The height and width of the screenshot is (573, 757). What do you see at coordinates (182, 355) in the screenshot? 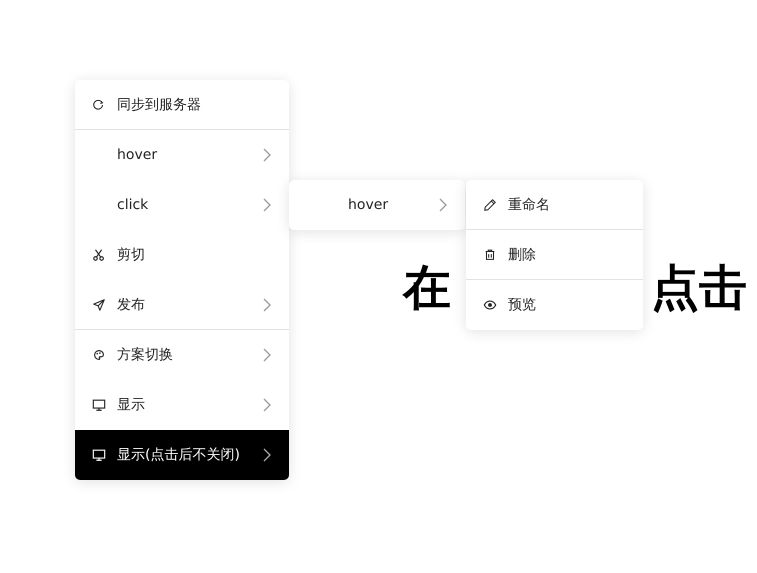
I see `menu-item: 方案切换` at bounding box center [182, 355].